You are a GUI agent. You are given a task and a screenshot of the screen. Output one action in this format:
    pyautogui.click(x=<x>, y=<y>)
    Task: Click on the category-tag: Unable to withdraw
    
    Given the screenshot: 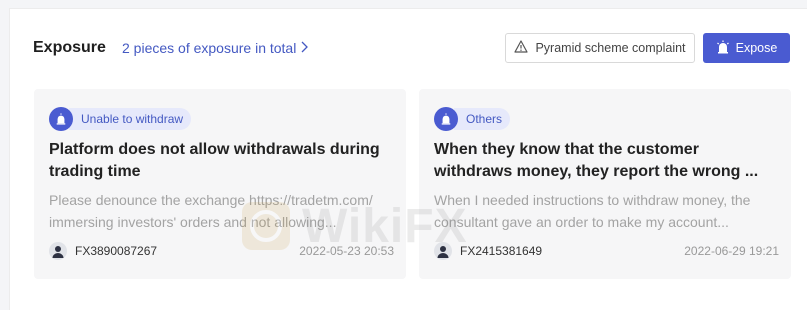 What is the action you would take?
    pyautogui.click(x=120, y=119)
    